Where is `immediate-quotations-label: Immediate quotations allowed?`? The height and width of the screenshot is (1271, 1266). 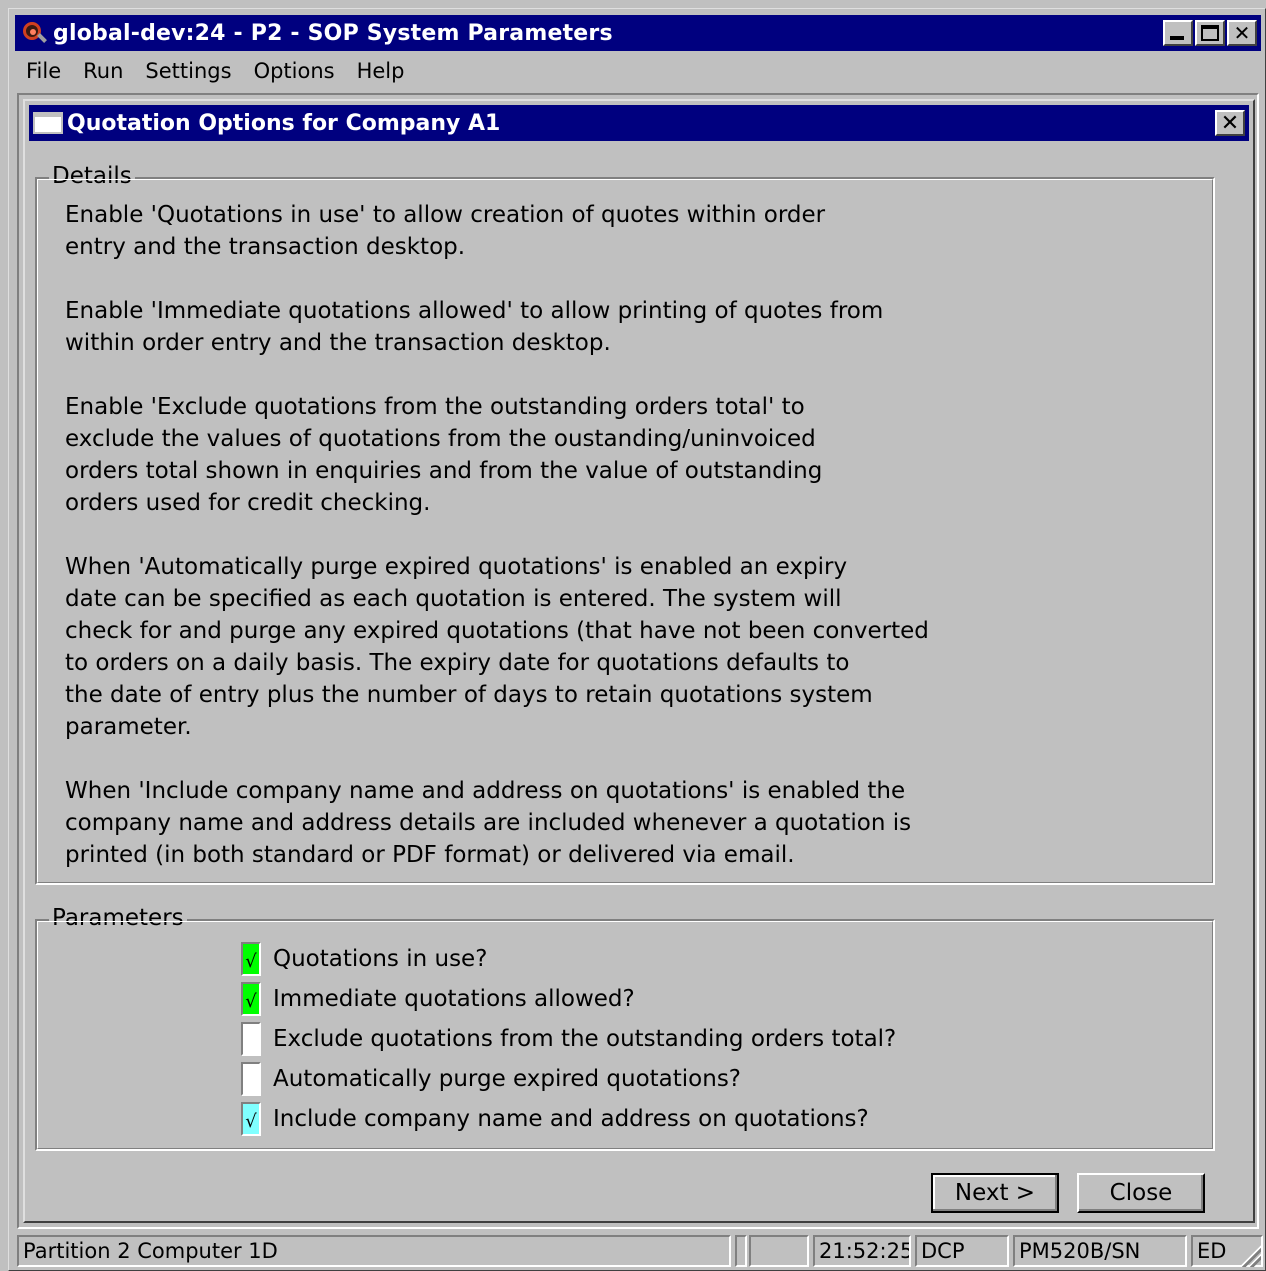 immediate-quotations-label: Immediate quotations allowed? is located at coordinates (454, 999).